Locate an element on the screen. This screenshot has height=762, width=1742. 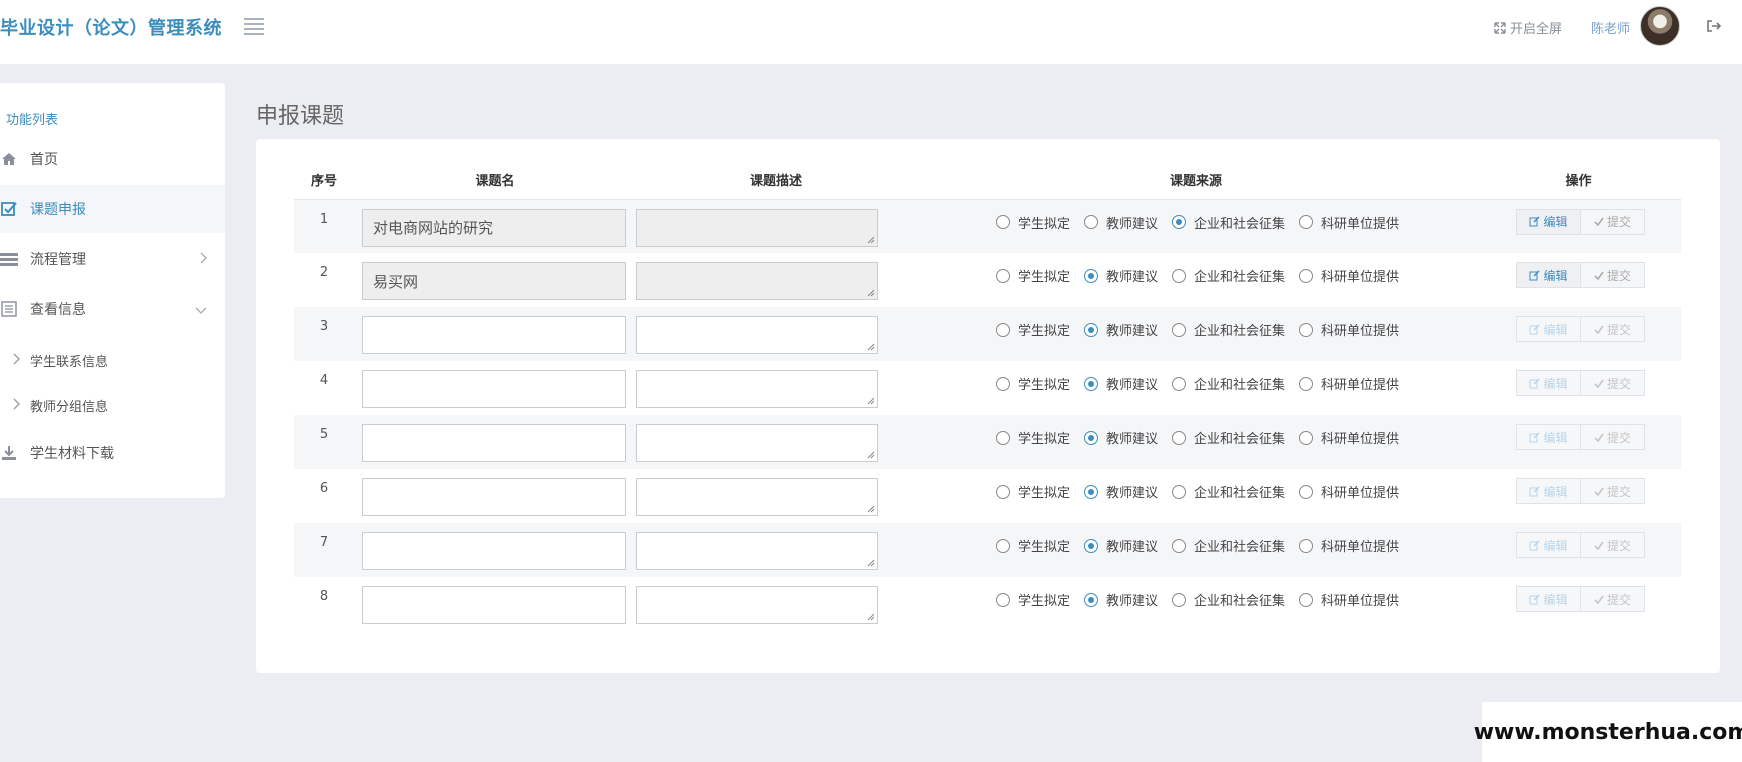
sidebar-item-process: 流程管理 is located at coordinates (112, 259).